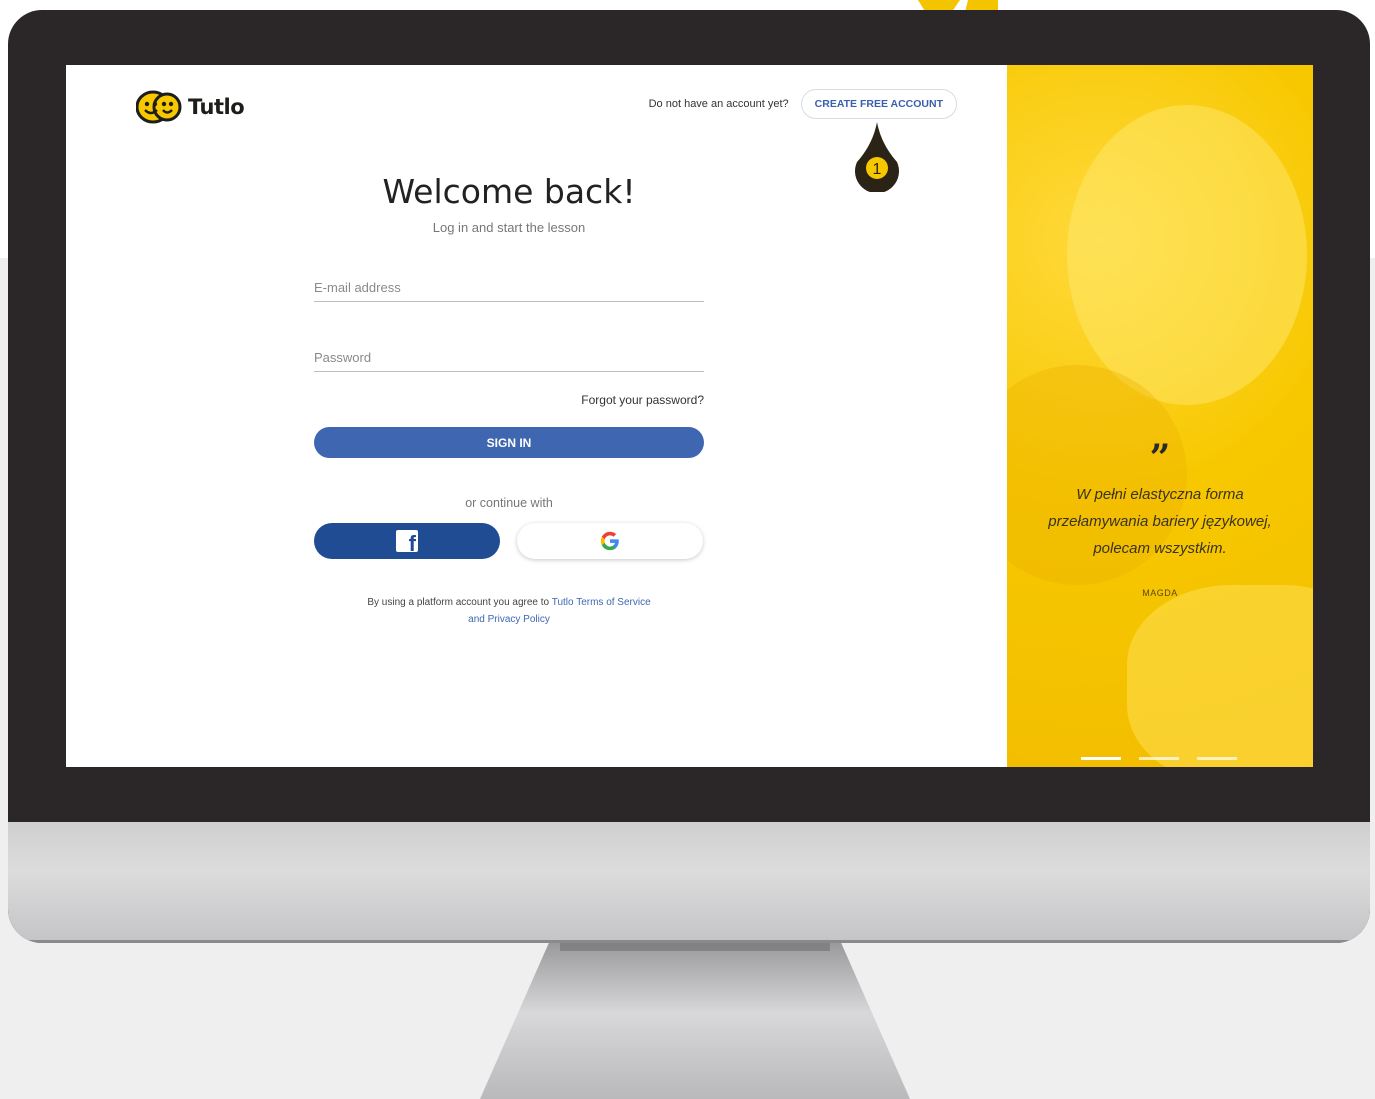 Image resolution: width=1375 pixels, height=1099 pixels. I want to click on tutlo-logo-icon, so click(159, 107).